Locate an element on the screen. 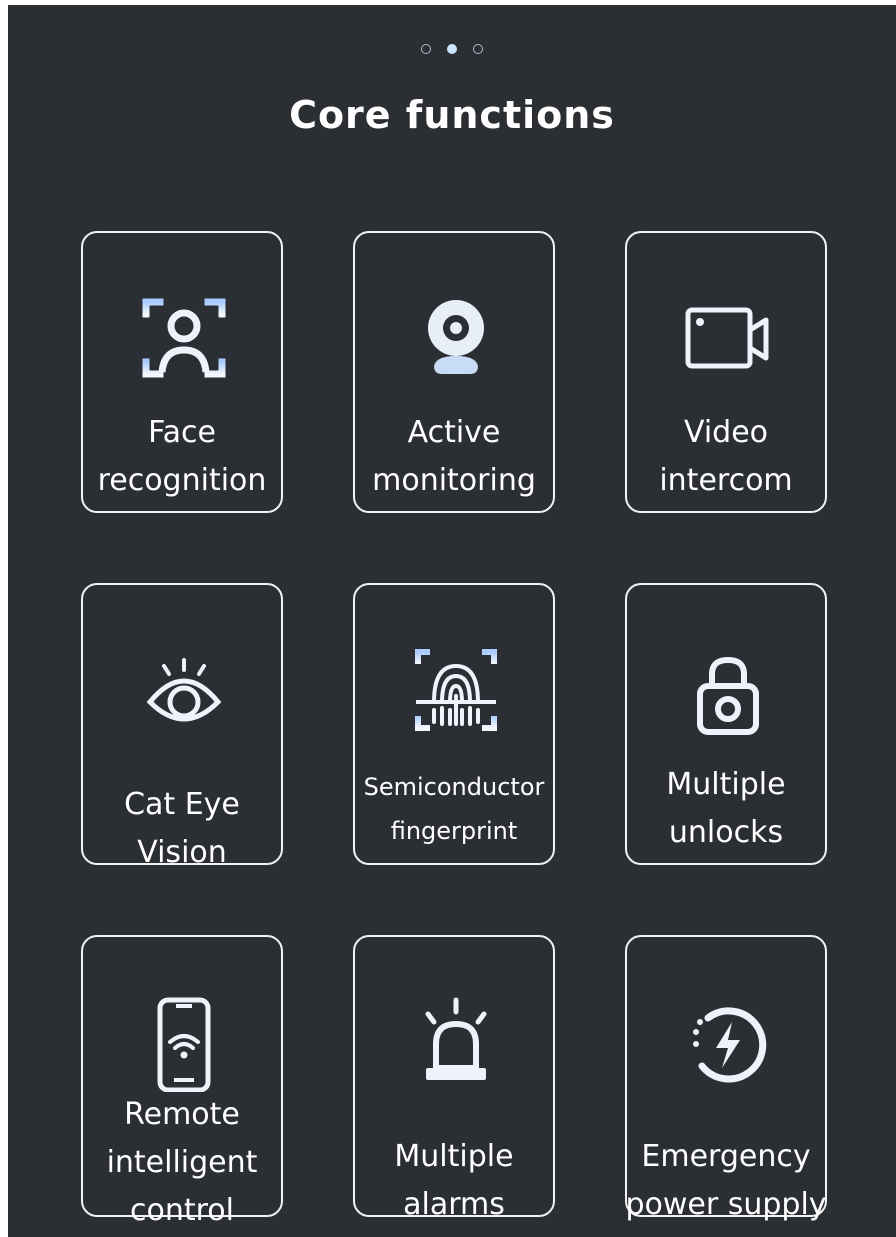  feature-label: Active monitoring is located at coordinates (454, 456).